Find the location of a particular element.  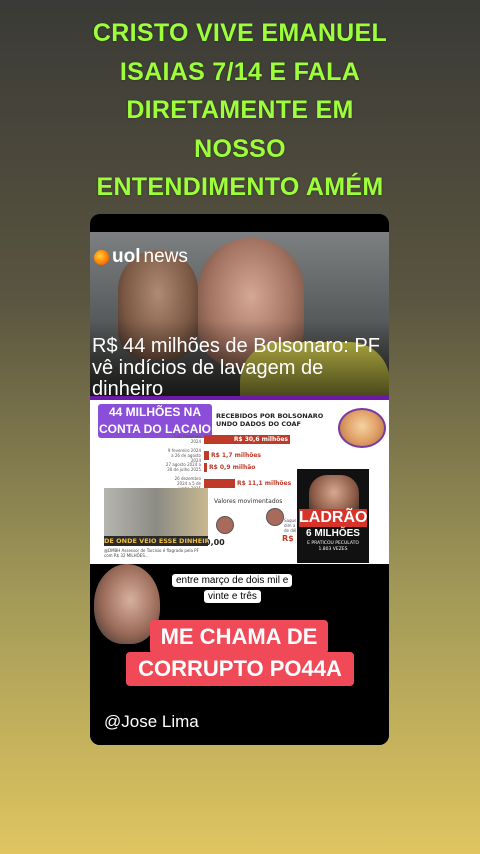

uol-news-logo: uol news is located at coordinates (141, 257).